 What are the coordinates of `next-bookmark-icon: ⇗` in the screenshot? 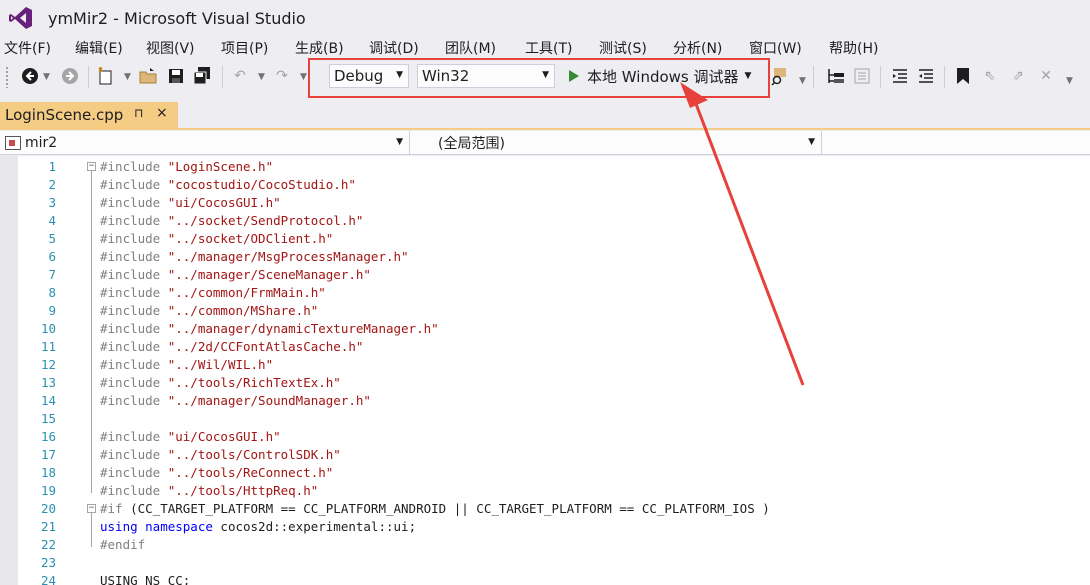 It's located at (1018, 76).